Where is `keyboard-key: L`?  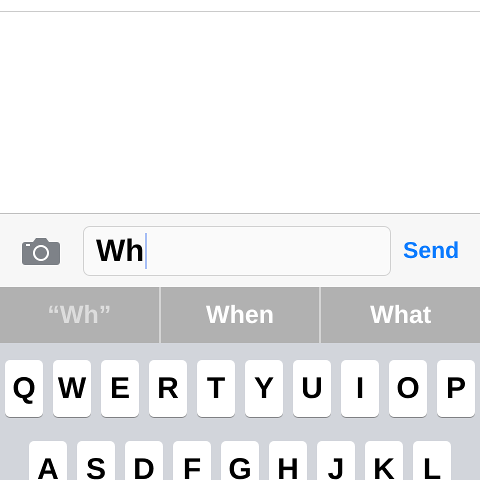
keyboard-key: L is located at coordinates (432, 460).